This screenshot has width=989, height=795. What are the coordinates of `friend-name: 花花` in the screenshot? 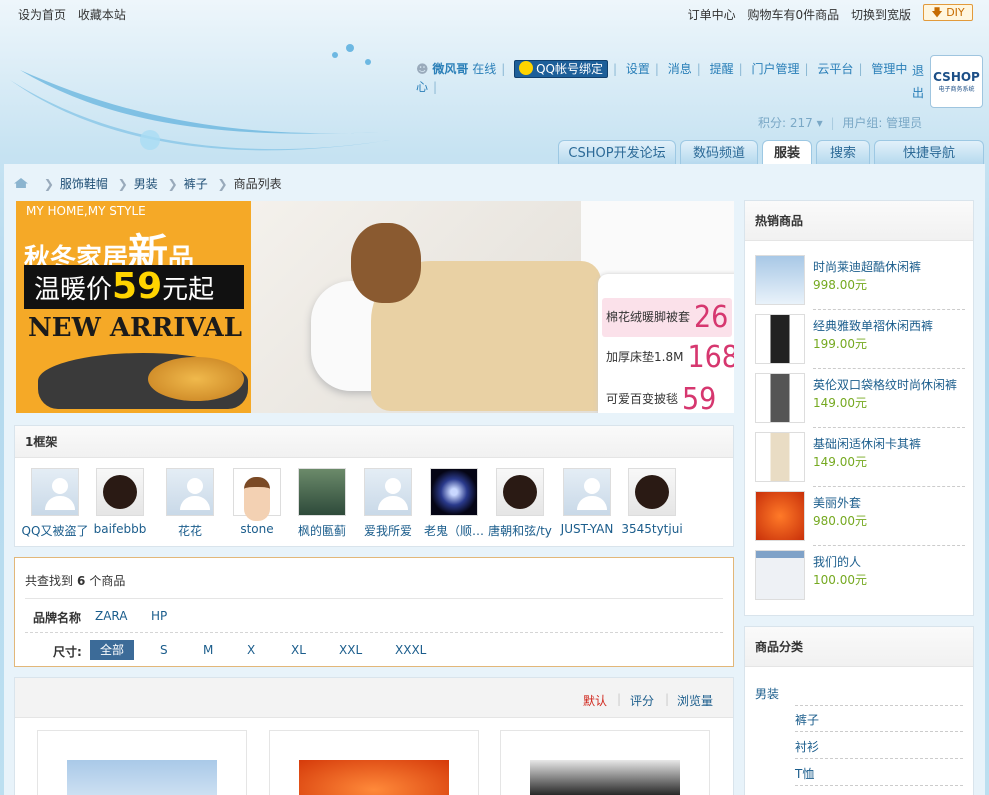 It's located at (190, 530).